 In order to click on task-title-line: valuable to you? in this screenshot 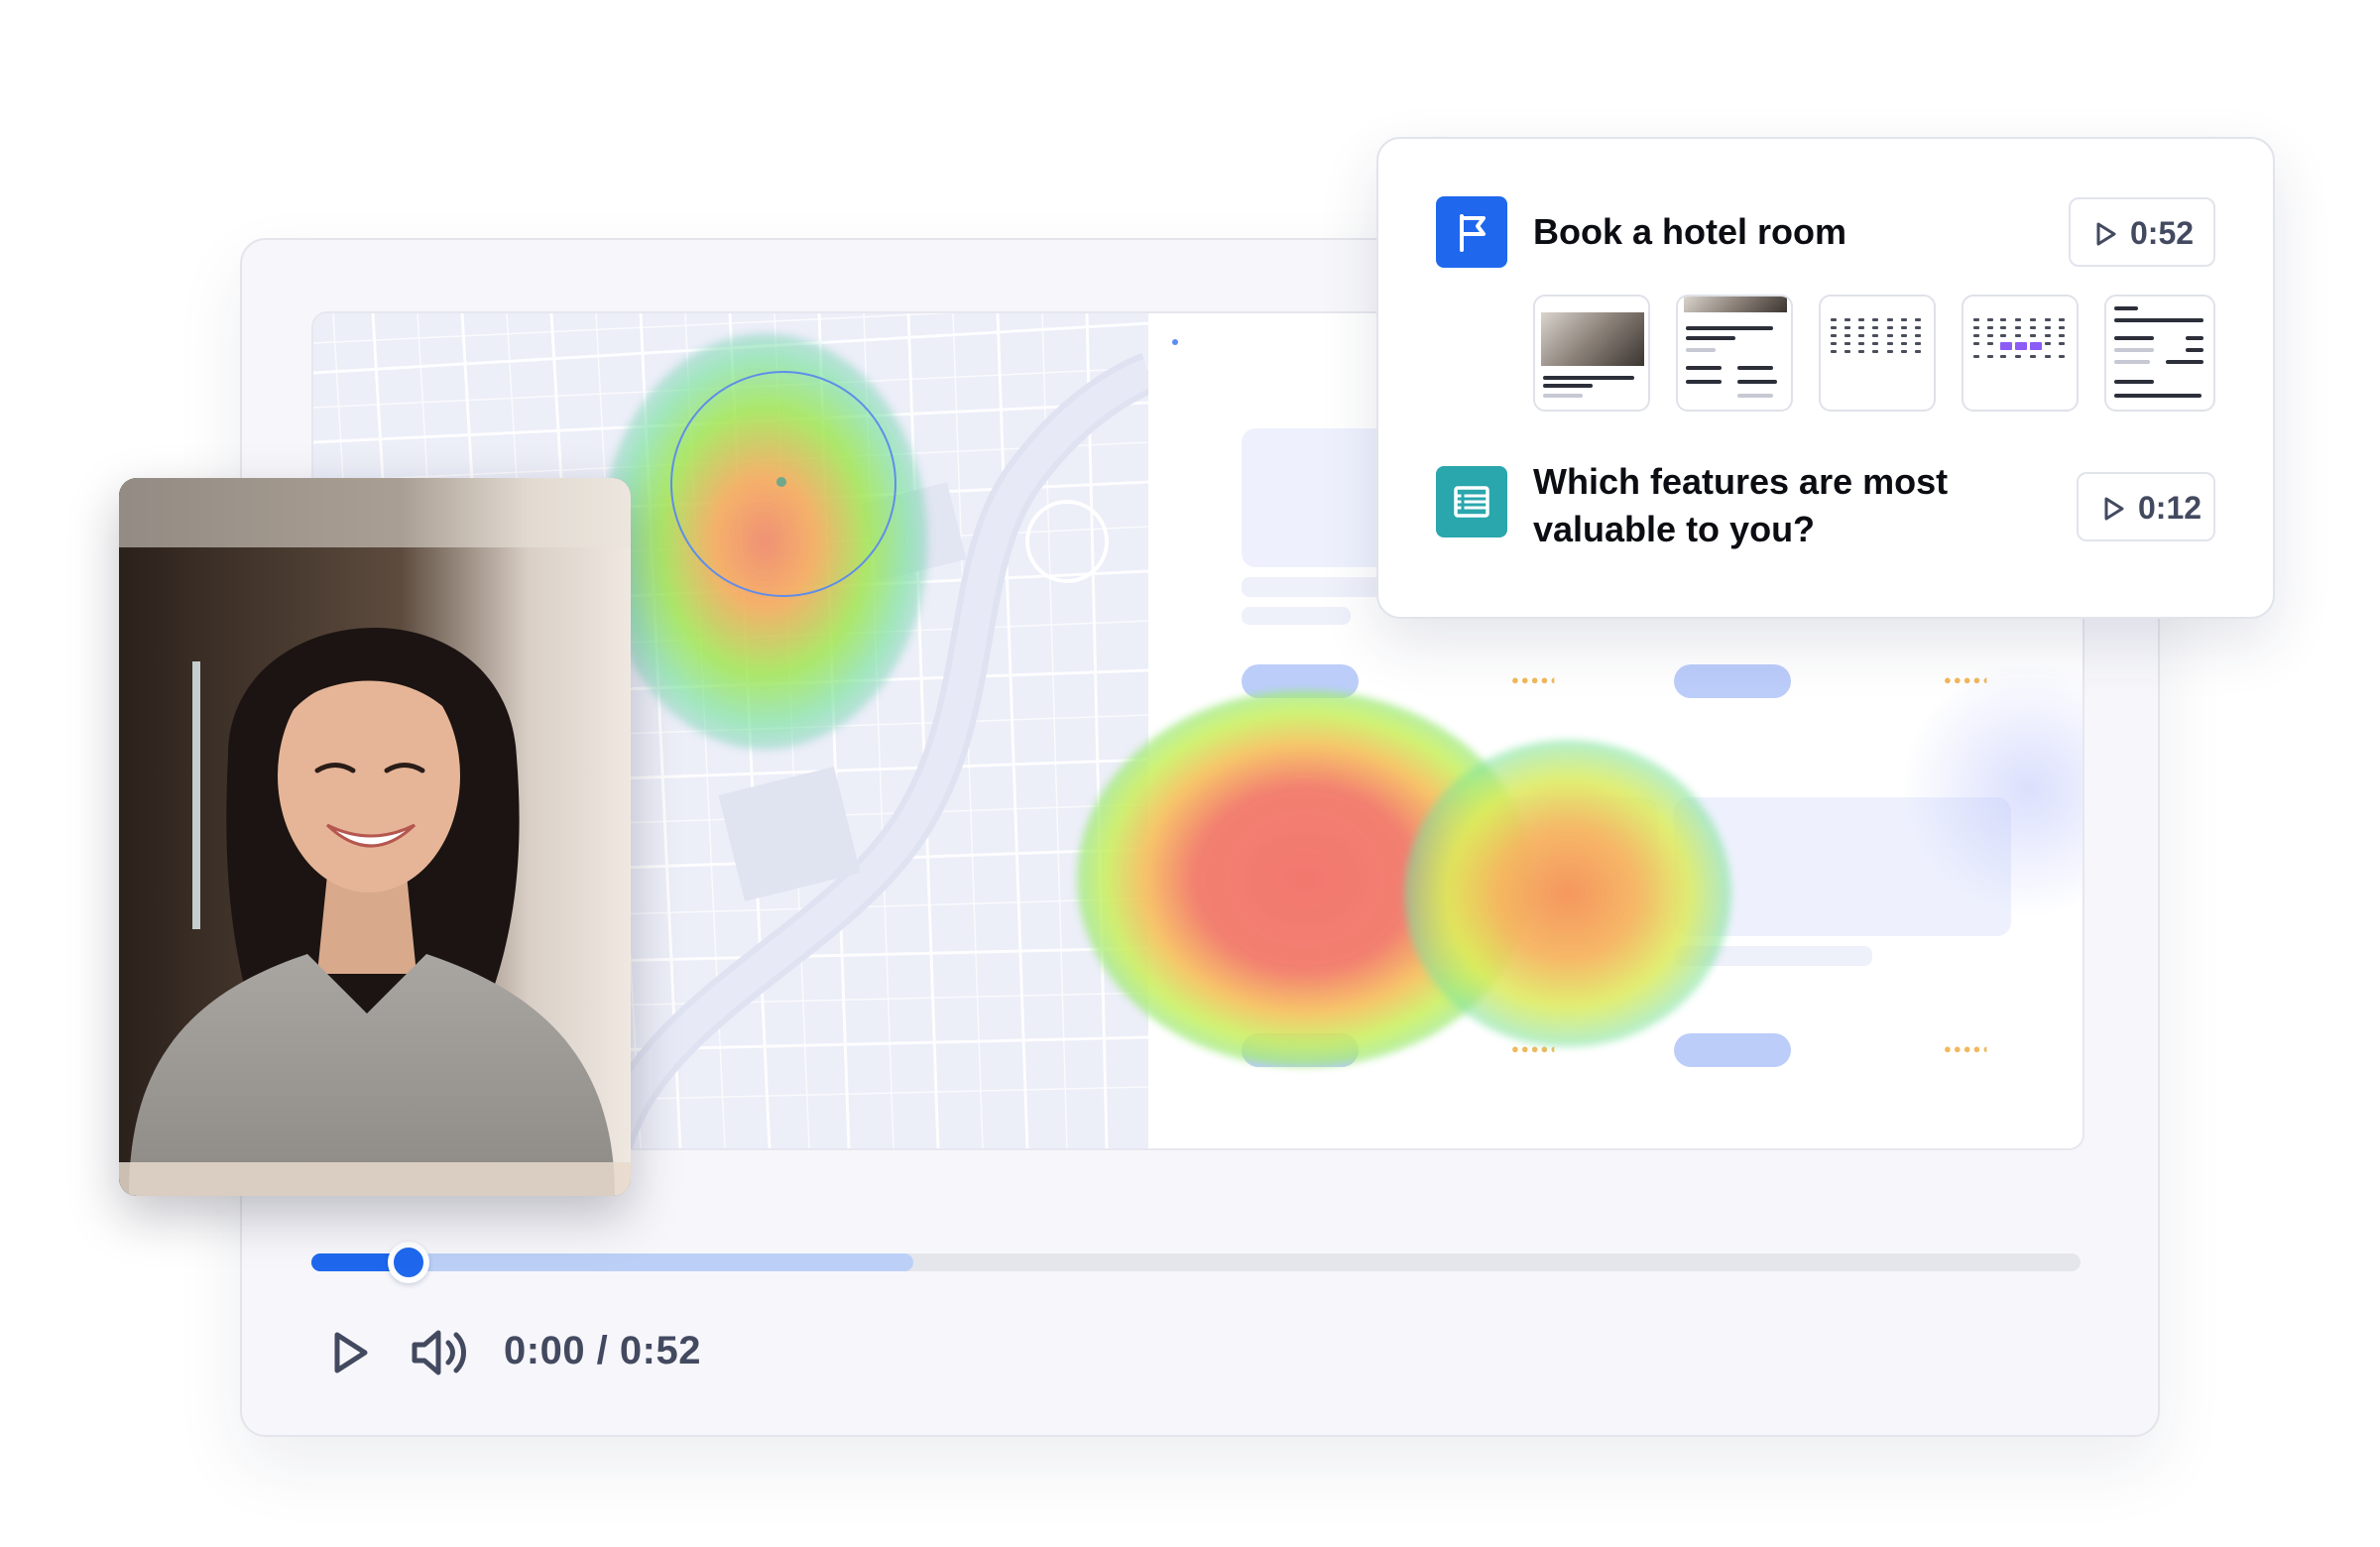, I will do `click(1674, 529)`.